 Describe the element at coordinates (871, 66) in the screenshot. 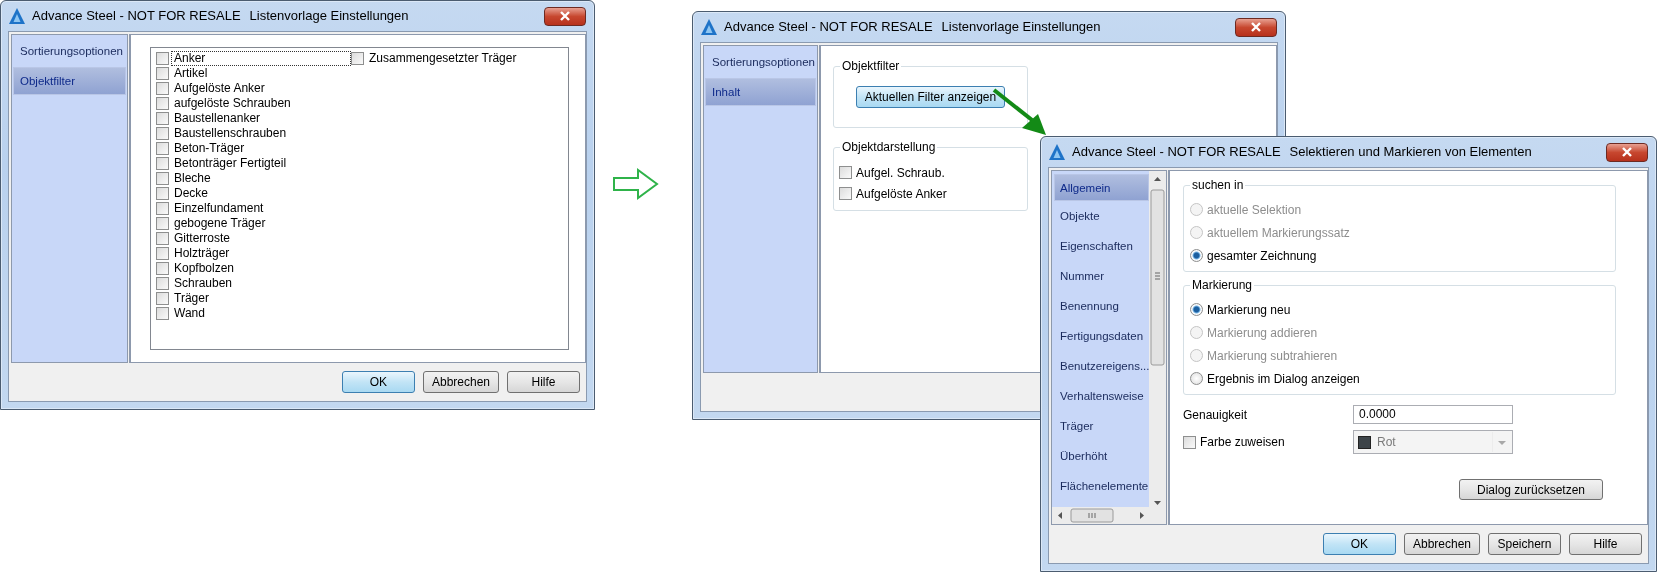

I see `group-title: Objektfilter` at that location.